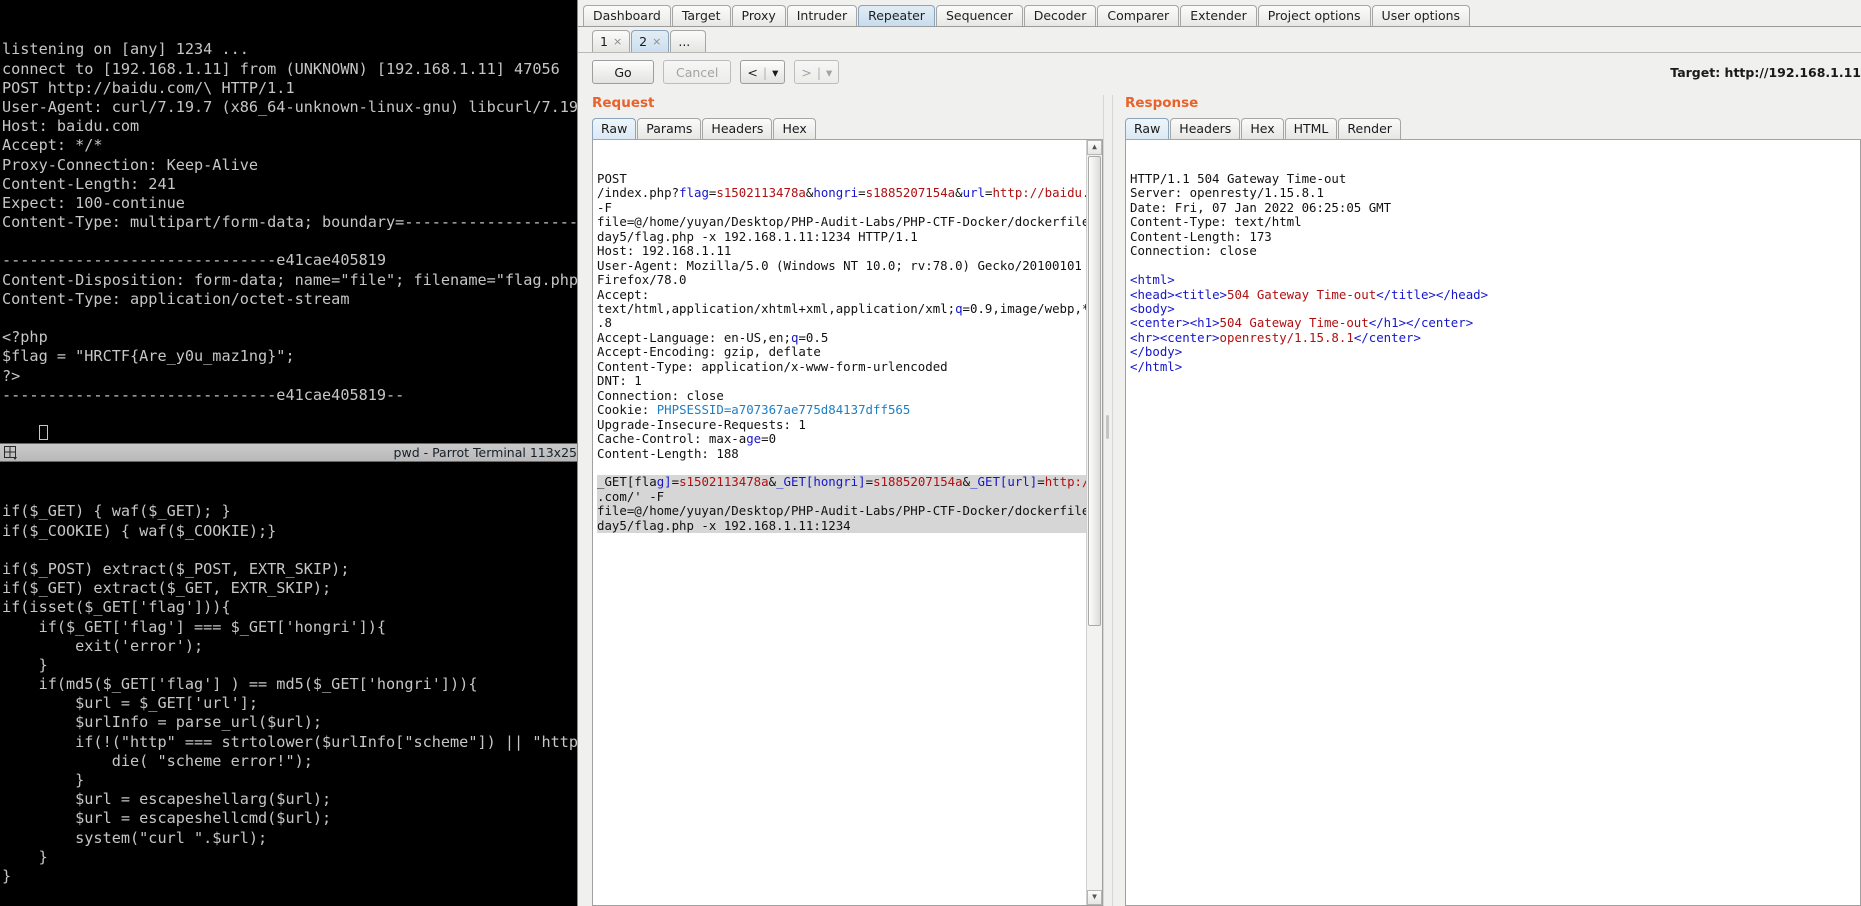 Image resolution: width=1861 pixels, height=906 pixels. I want to click on main-tab-comparer: Comparer, so click(1138, 15).